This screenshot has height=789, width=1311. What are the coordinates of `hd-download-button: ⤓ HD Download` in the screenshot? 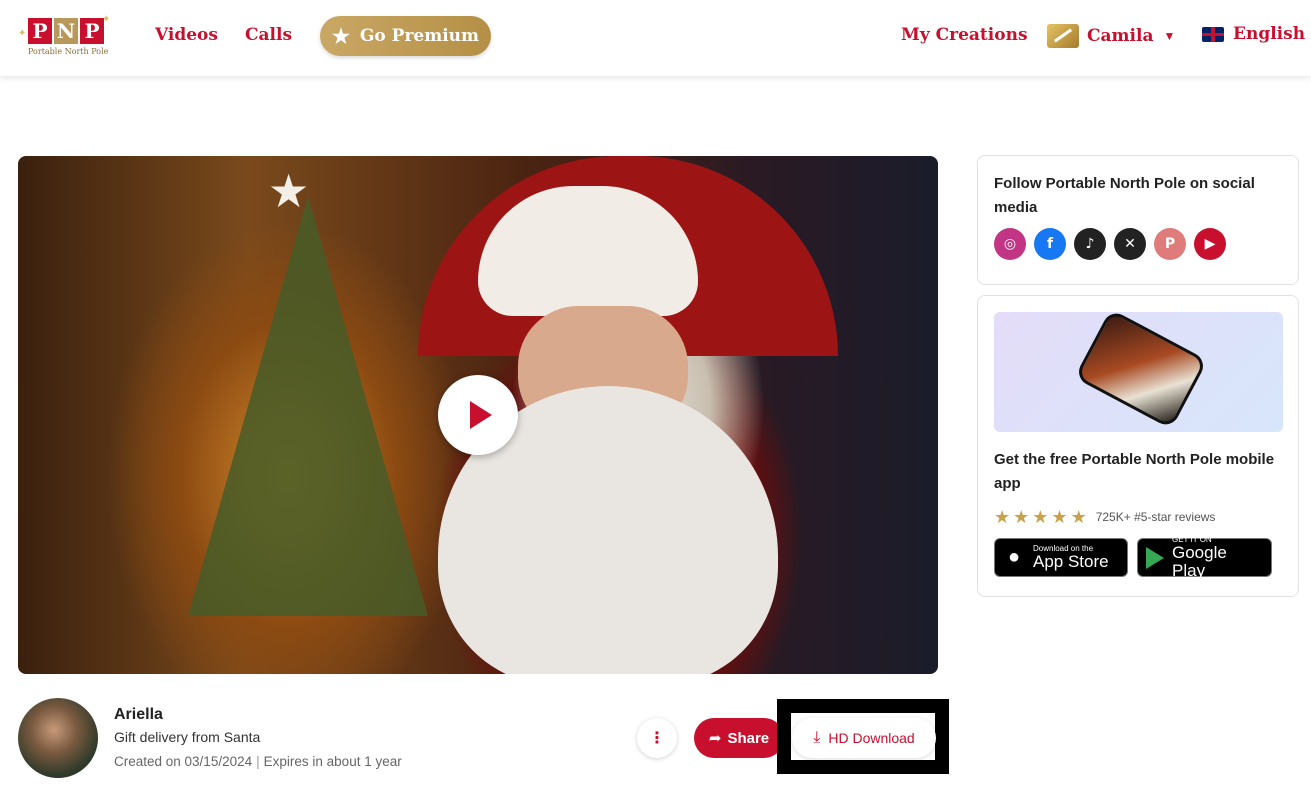 It's located at (864, 738).